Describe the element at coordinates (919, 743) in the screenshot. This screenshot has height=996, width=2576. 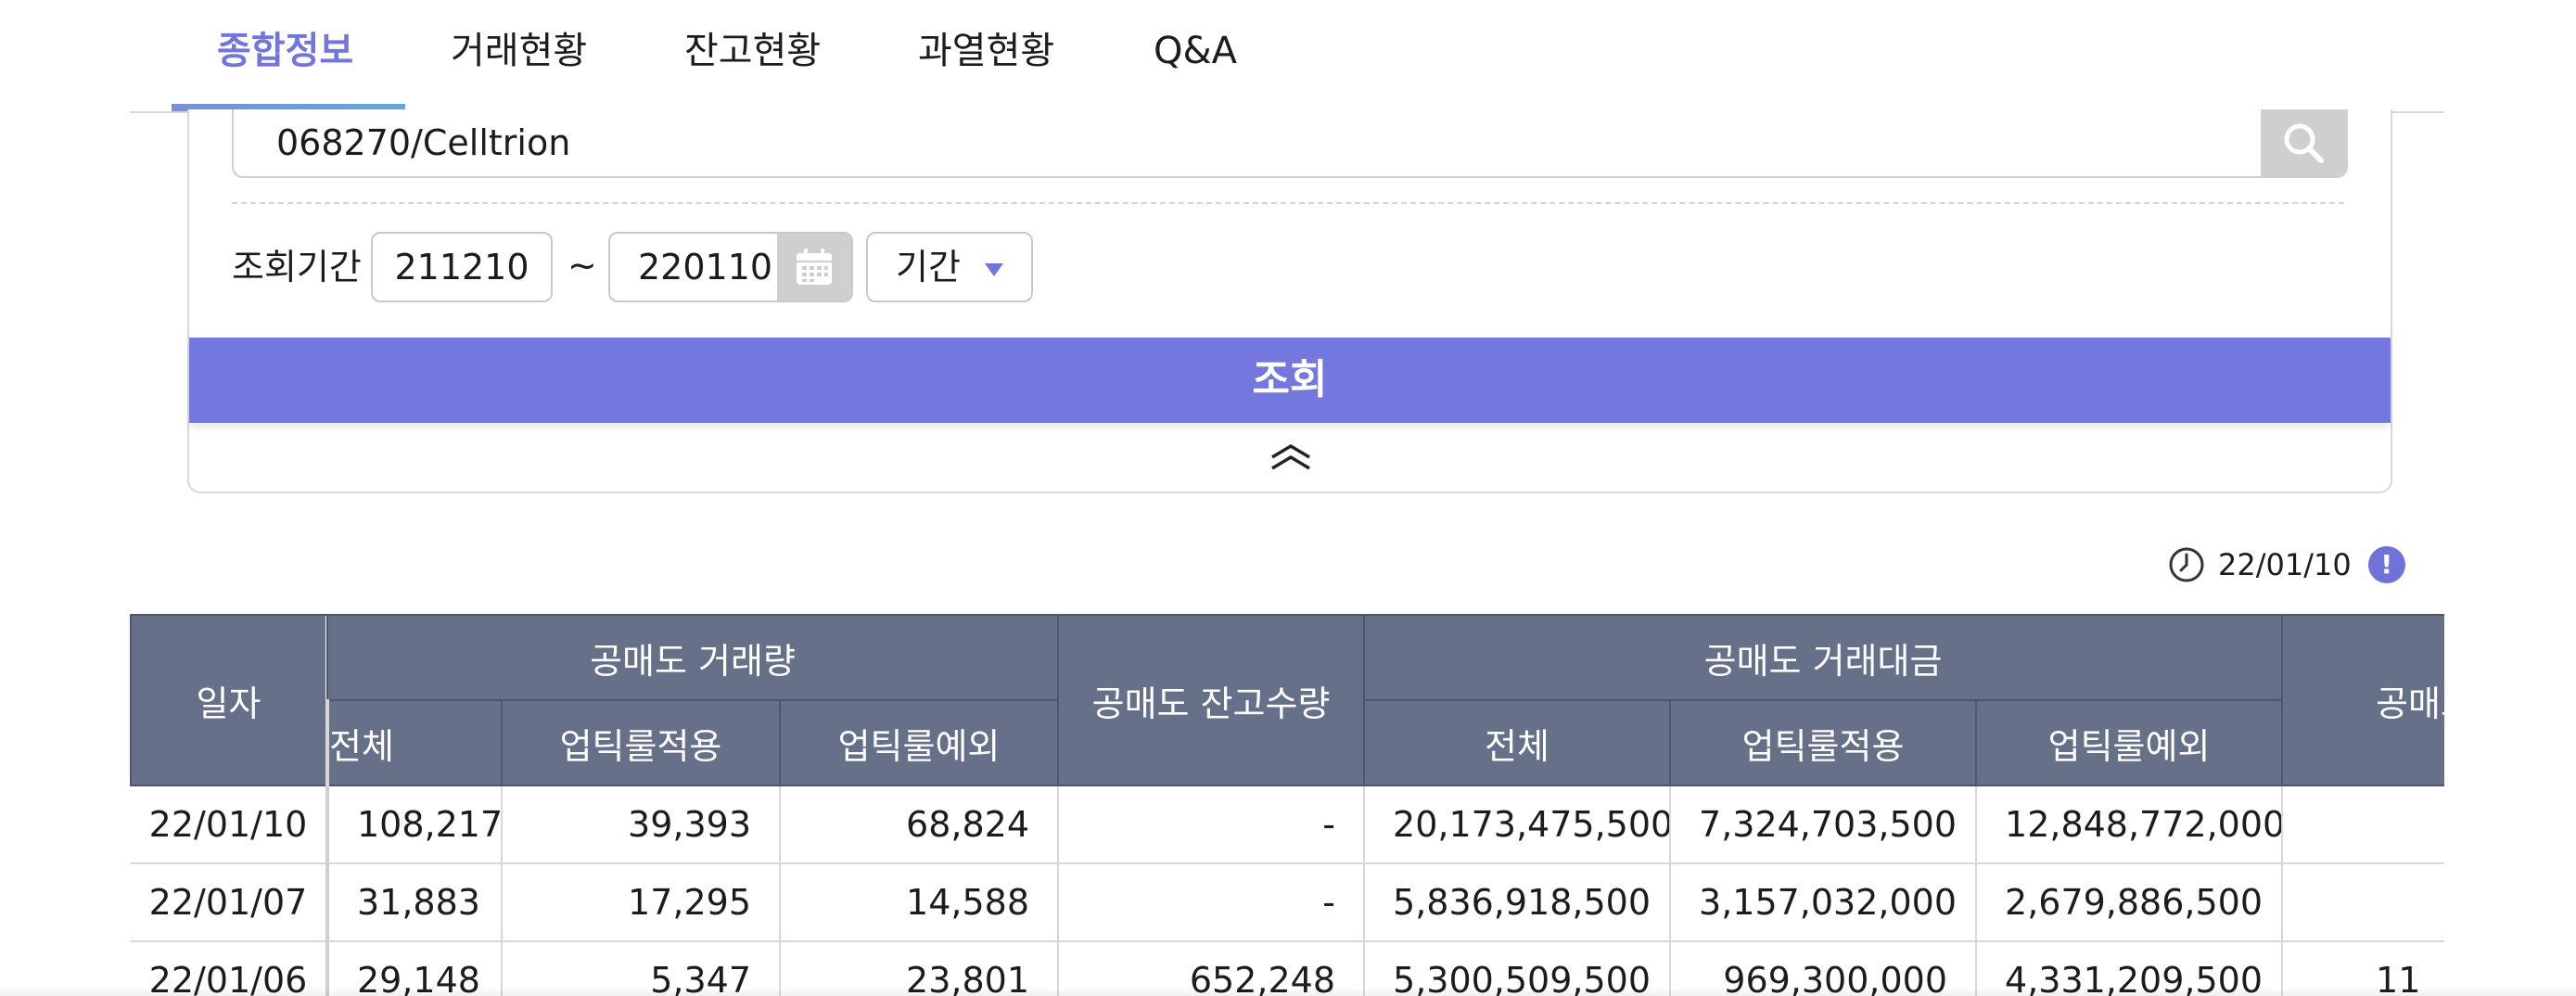
I see `header-volume-except: 업틱룰예외` at that location.